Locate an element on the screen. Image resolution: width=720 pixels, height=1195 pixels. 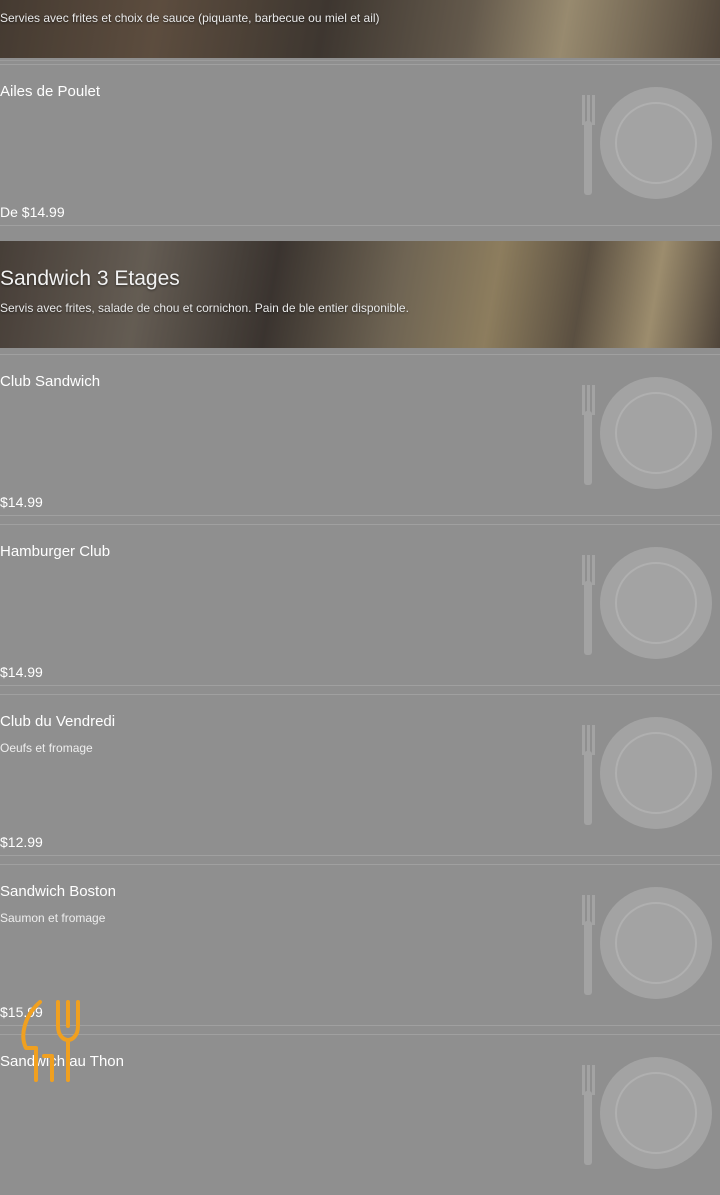
menu-item: Ailes de Poulet De $14.99 is located at coordinates (360, 145).